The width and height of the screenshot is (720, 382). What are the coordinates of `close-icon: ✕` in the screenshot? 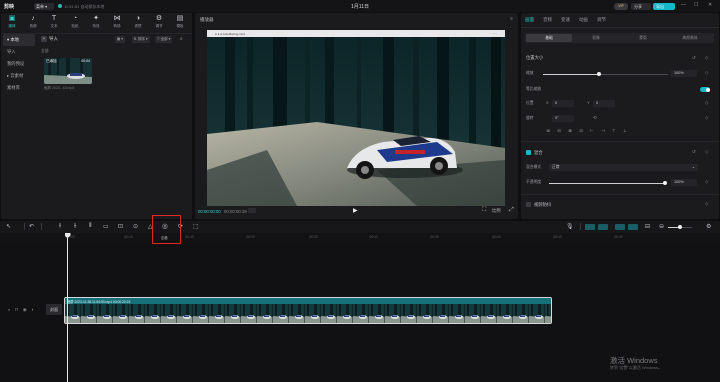 It's located at (710, 5).